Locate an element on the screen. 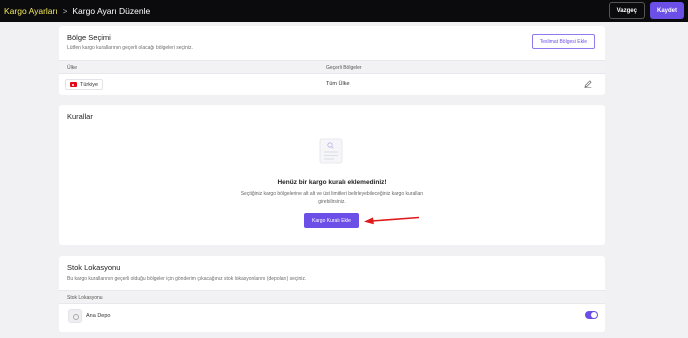 The height and width of the screenshot is (338, 688). breadcrumb-root-link: Kargo Ayarları is located at coordinates (31, 11).